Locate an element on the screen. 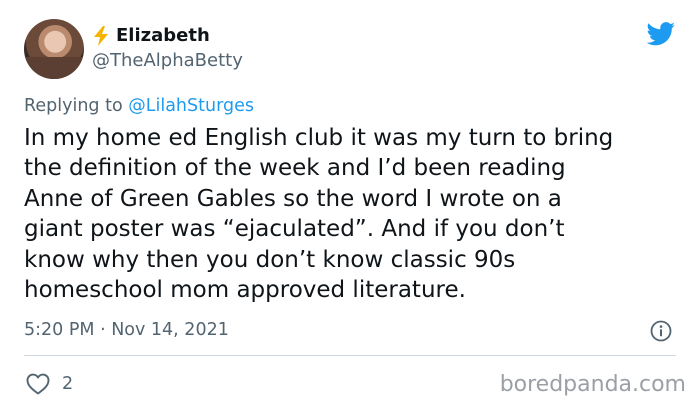 This screenshot has height=410, width=700. user-handle: @TheAlphaBetty is located at coordinates (167, 60).